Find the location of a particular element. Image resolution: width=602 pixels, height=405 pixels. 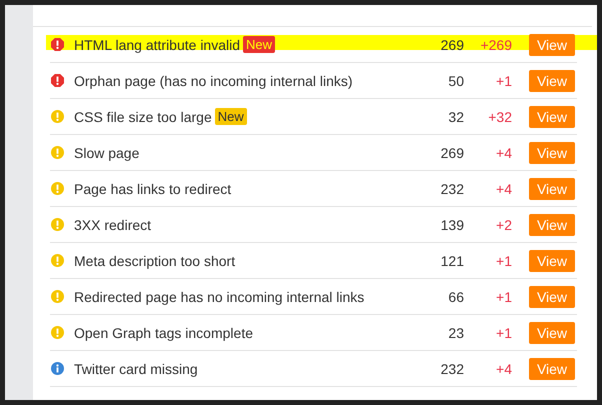

count-change: +2 is located at coordinates (503, 224).